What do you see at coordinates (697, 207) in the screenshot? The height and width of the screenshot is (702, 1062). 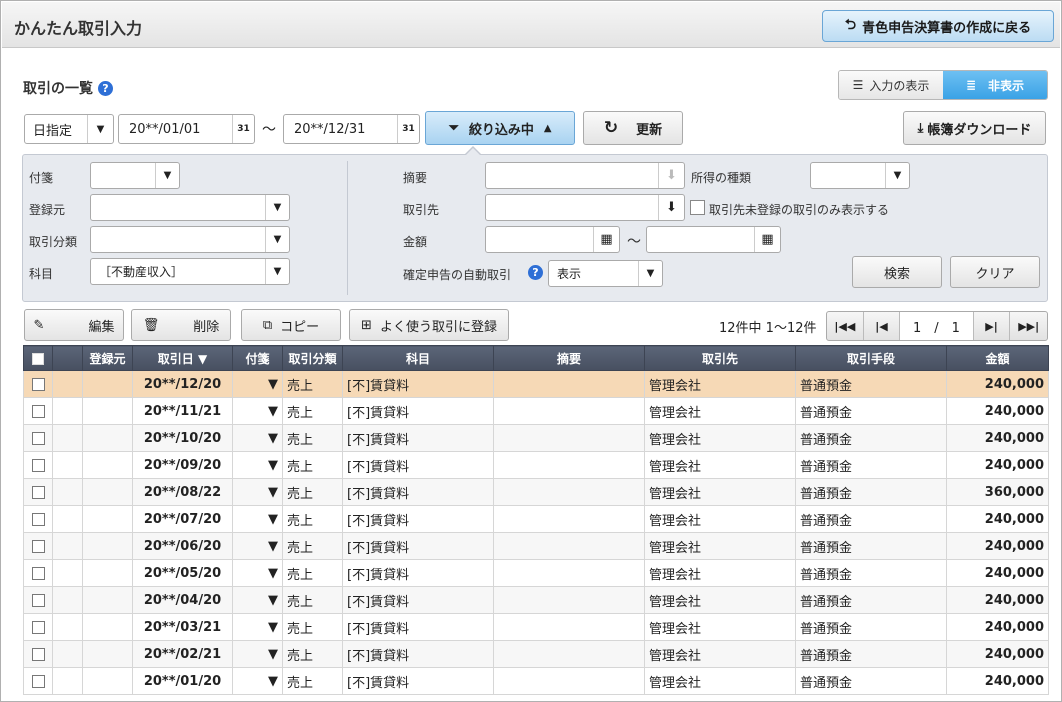 I see `partner-only-checkbox` at bounding box center [697, 207].